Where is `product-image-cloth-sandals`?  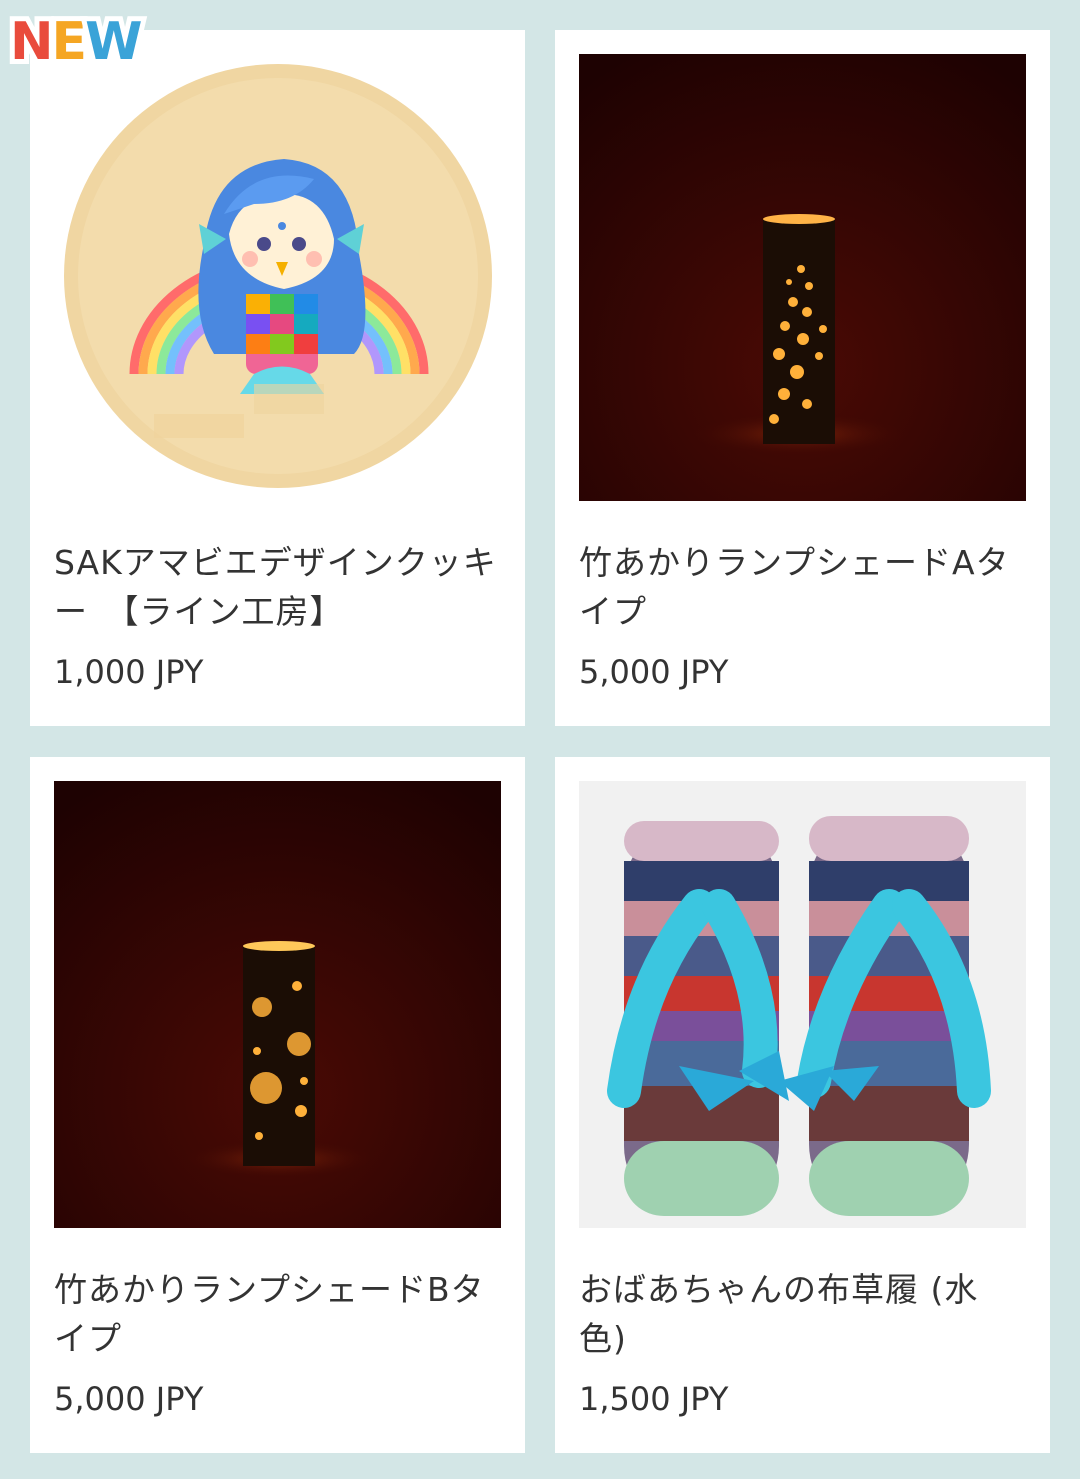 product-image-cloth-sandals is located at coordinates (802, 1004).